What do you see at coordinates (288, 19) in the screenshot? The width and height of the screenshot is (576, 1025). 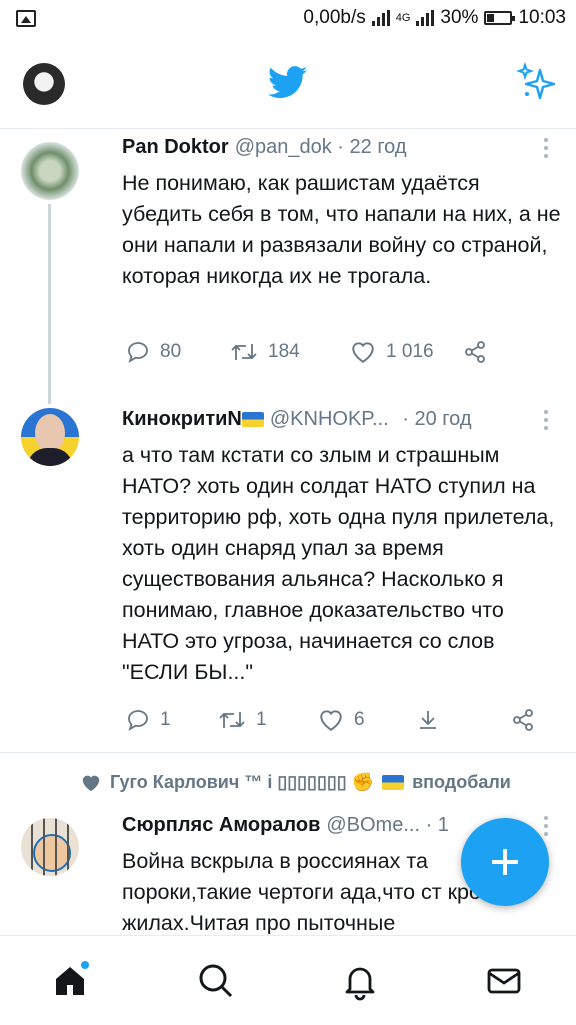 I see `status-bar: 0,00b/s 4G 30% 10:03` at bounding box center [288, 19].